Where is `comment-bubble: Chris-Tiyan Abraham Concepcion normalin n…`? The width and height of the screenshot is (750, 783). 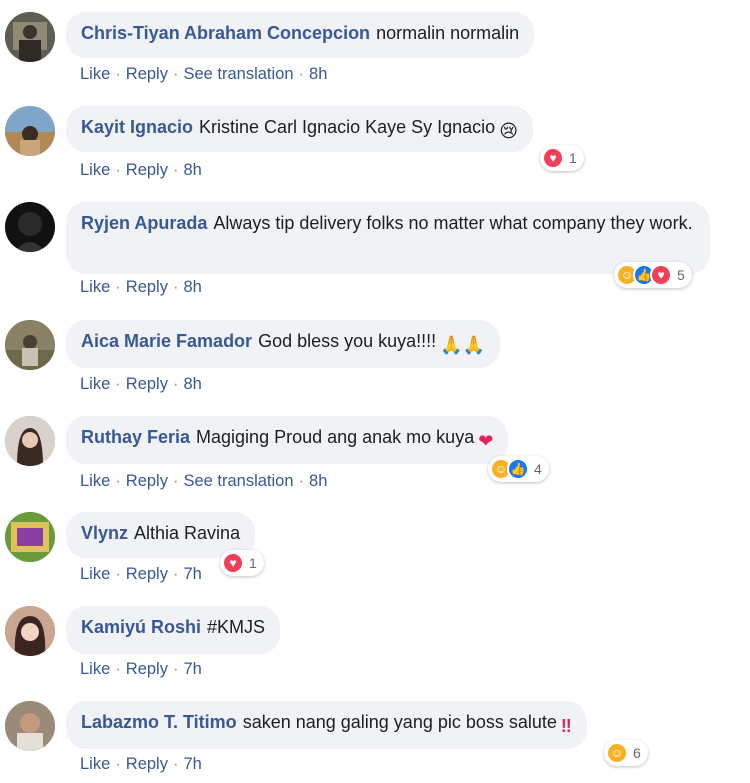
comment-bubble: Chris-Tiyan Abraham Concepcion normalin n… is located at coordinates (300, 35).